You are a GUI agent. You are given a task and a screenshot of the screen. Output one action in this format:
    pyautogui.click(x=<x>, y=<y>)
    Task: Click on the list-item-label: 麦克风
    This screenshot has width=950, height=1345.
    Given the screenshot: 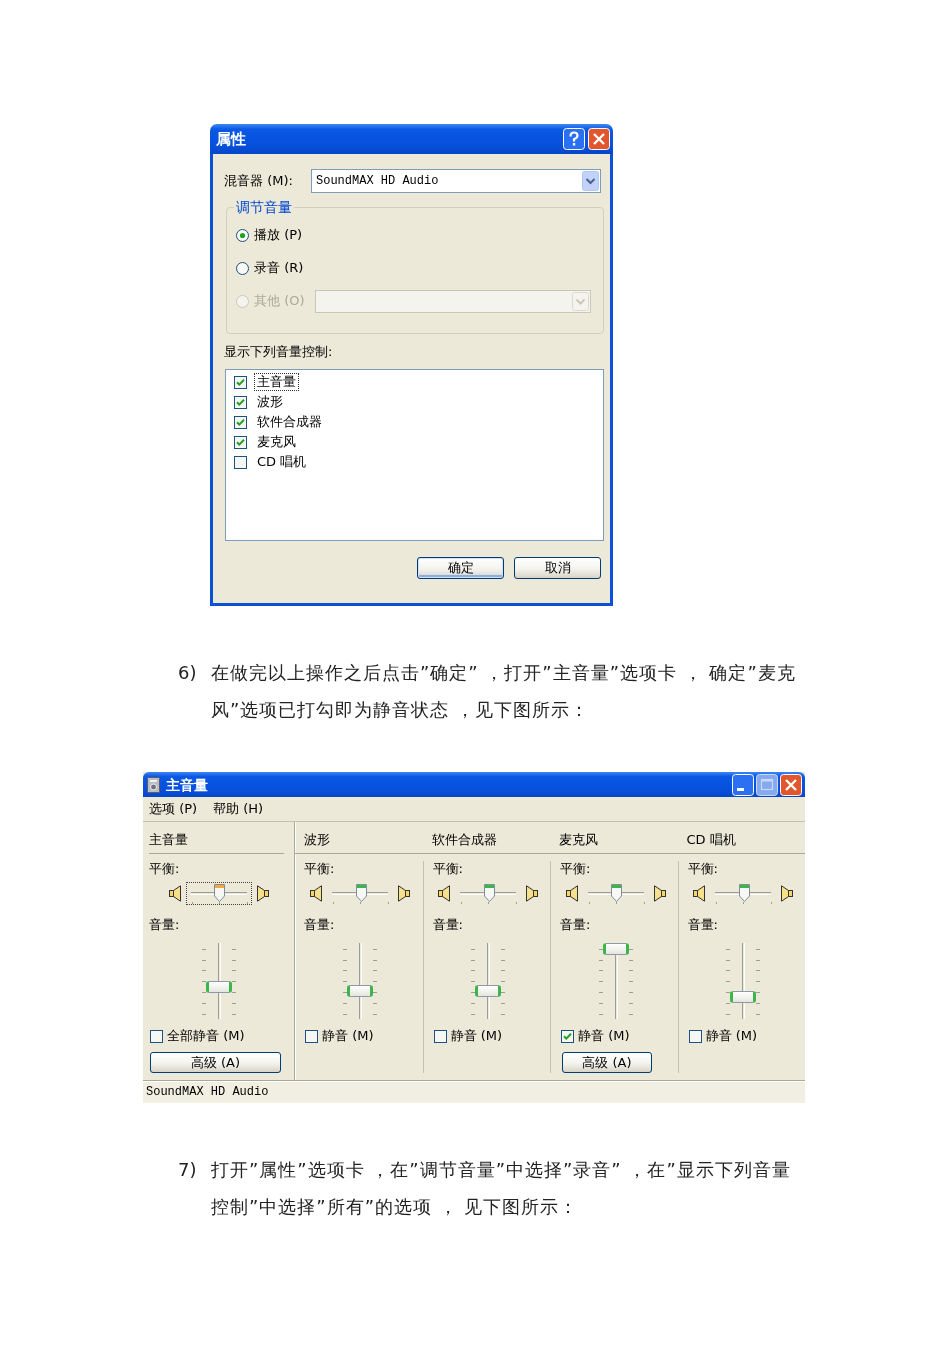 What is the action you would take?
    pyautogui.click(x=276, y=442)
    